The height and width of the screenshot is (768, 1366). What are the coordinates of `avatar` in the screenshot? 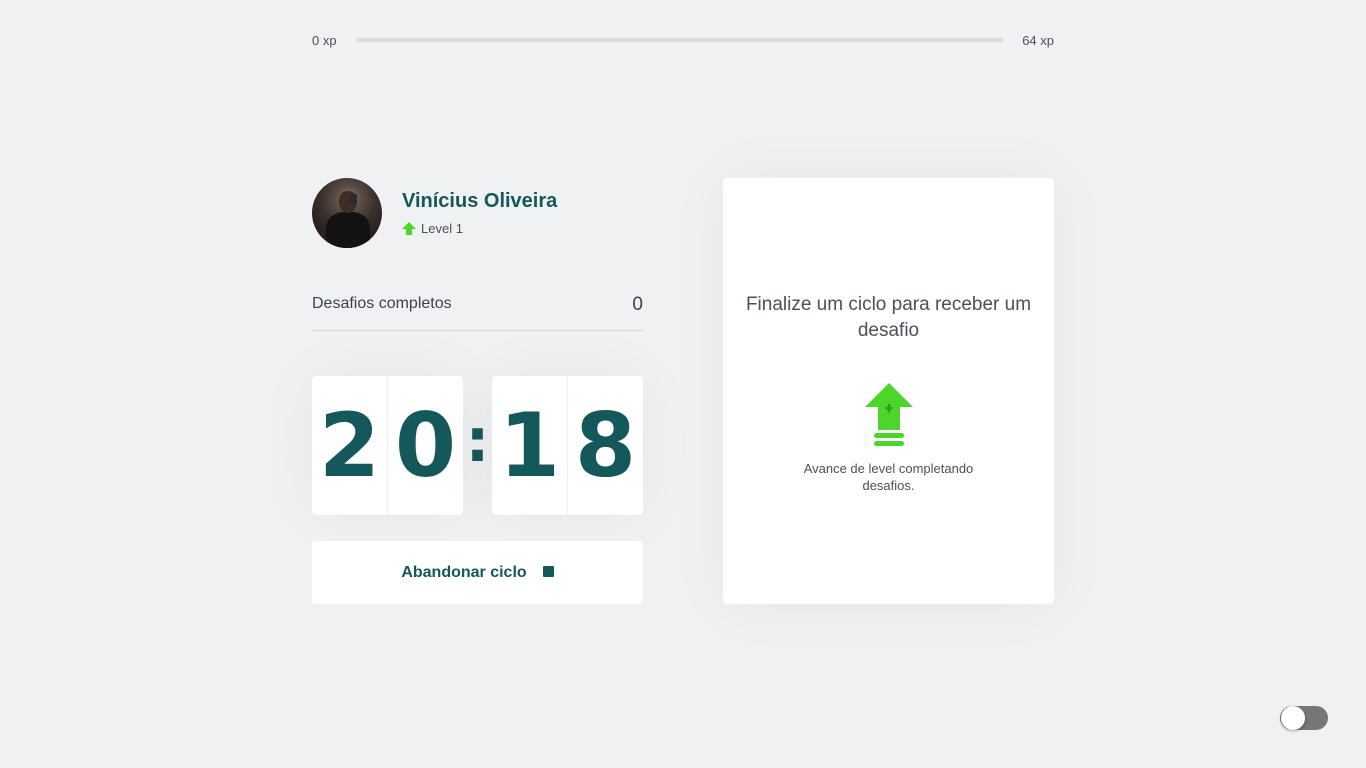 It's located at (347, 213).